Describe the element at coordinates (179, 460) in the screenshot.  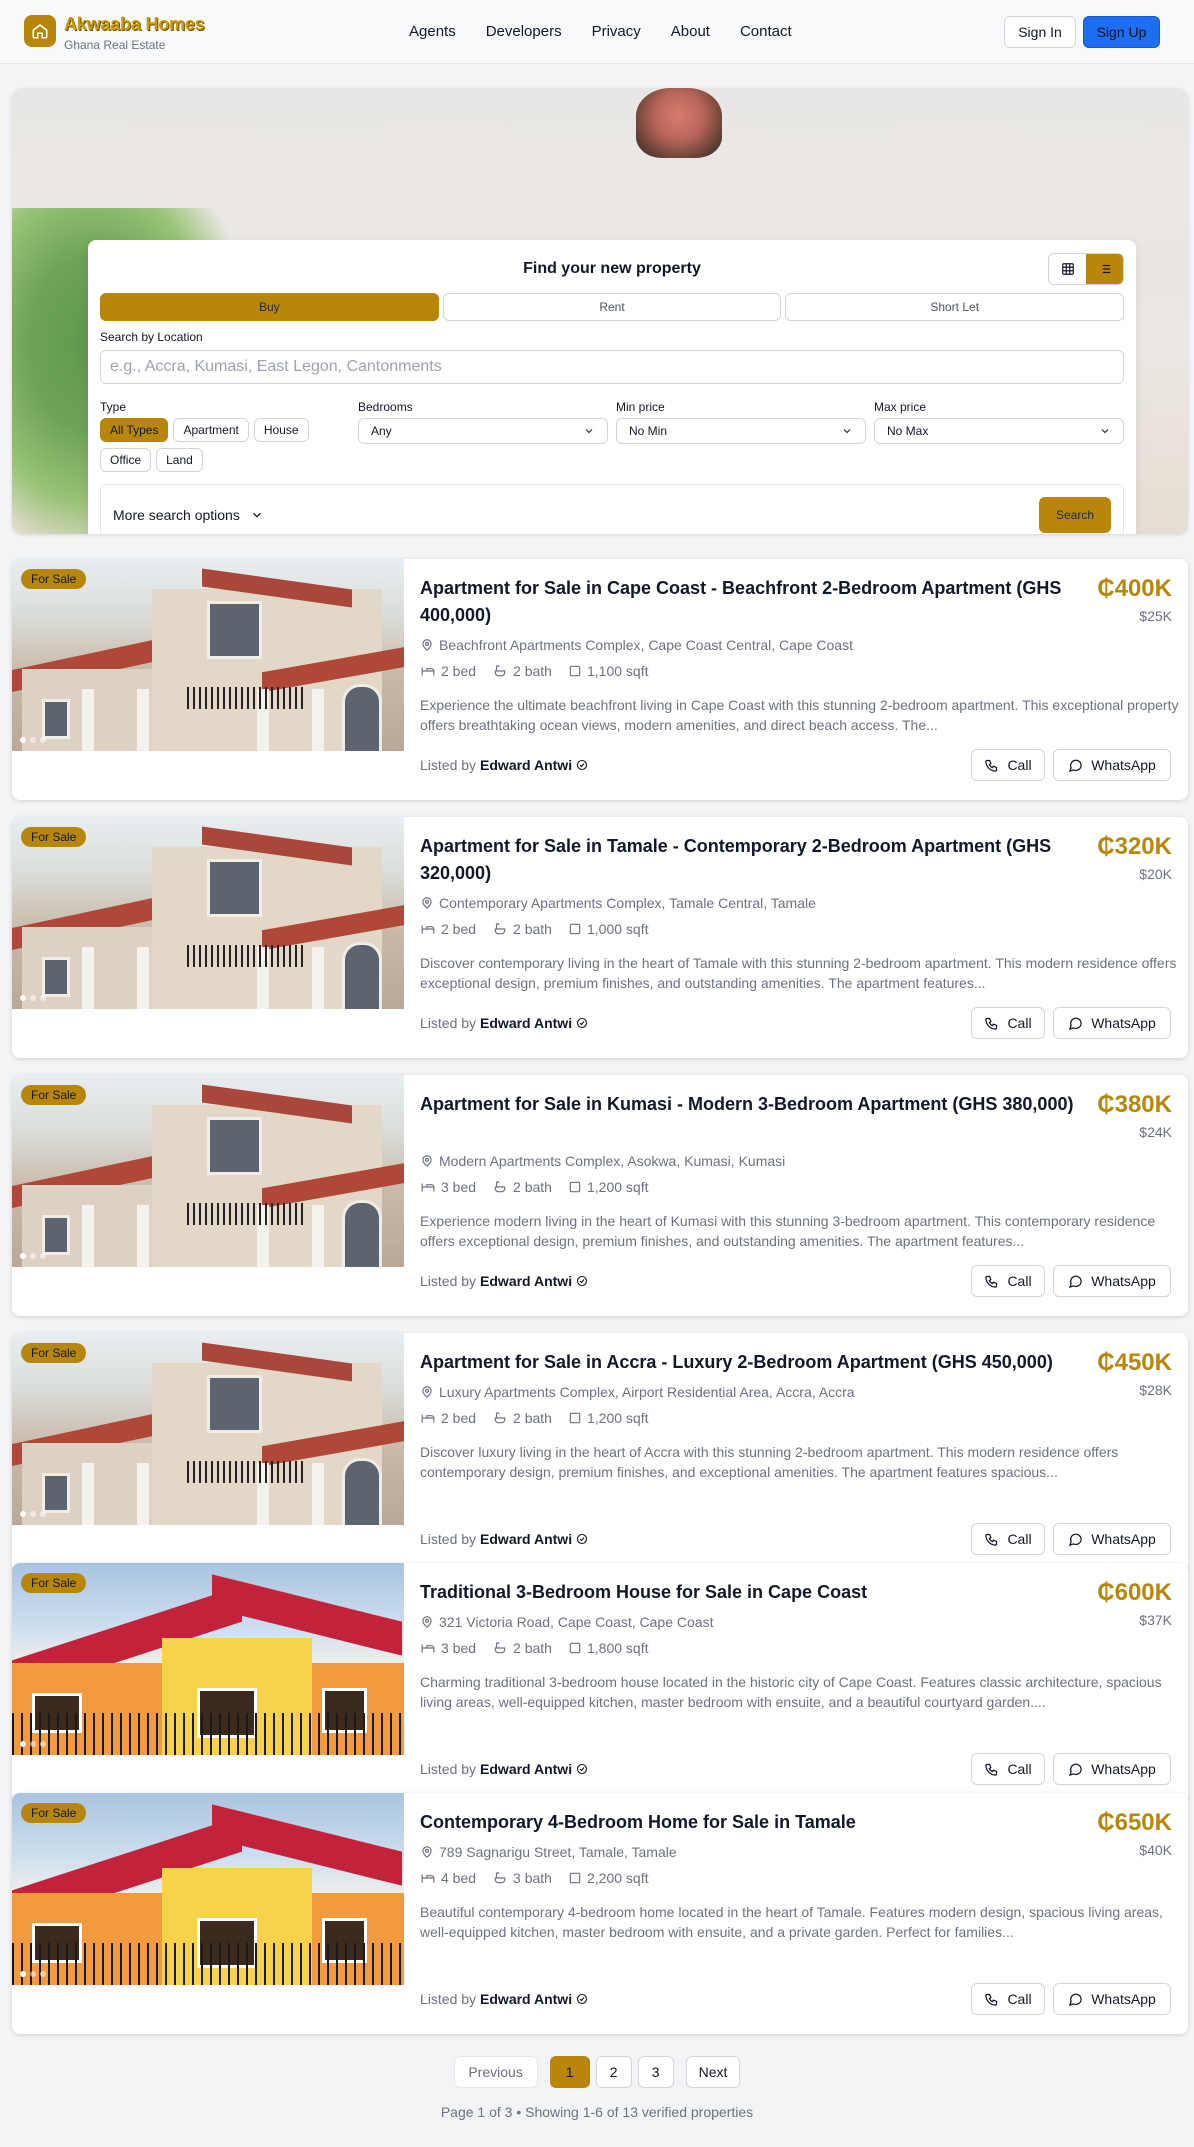
I see `type-chip-land: Land` at that location.